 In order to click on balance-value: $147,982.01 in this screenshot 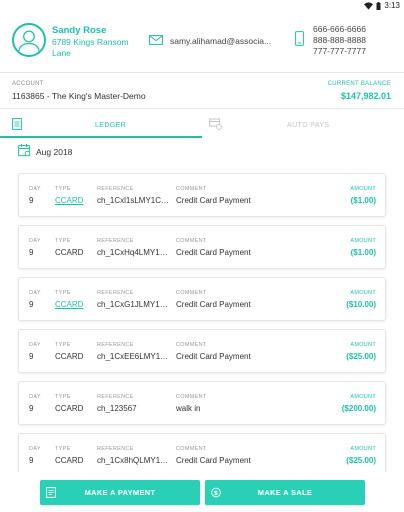, I will do `click(365, 96)`.